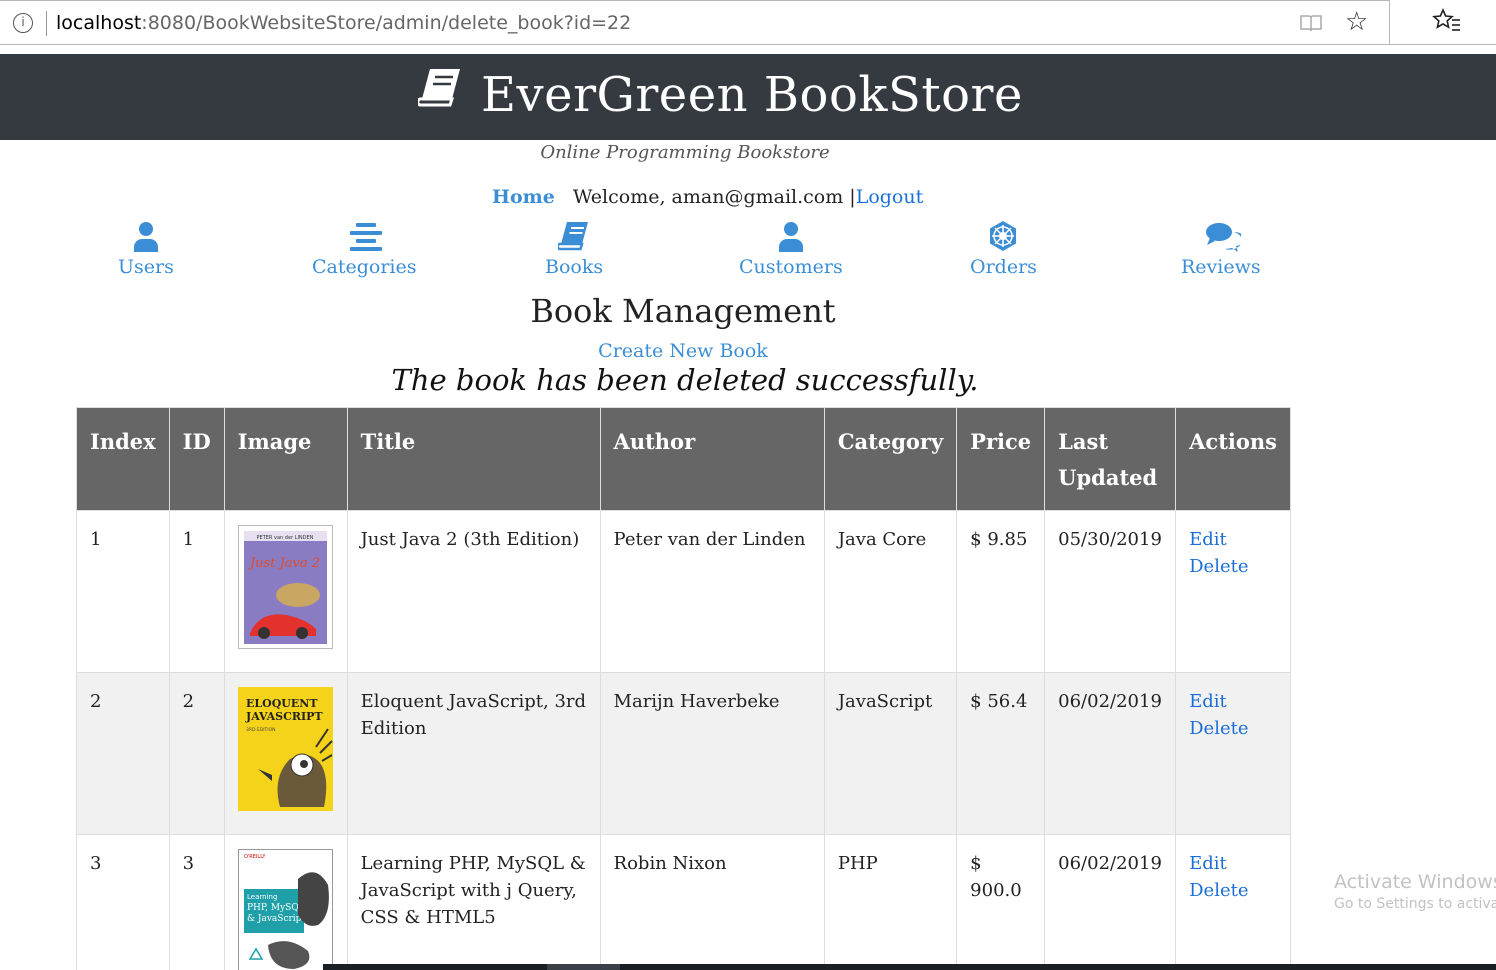  Describe the element at coordinates (473, 591) in the screenshot. I see `cell-title: Just Java 2 (3th Edition)` at that location.